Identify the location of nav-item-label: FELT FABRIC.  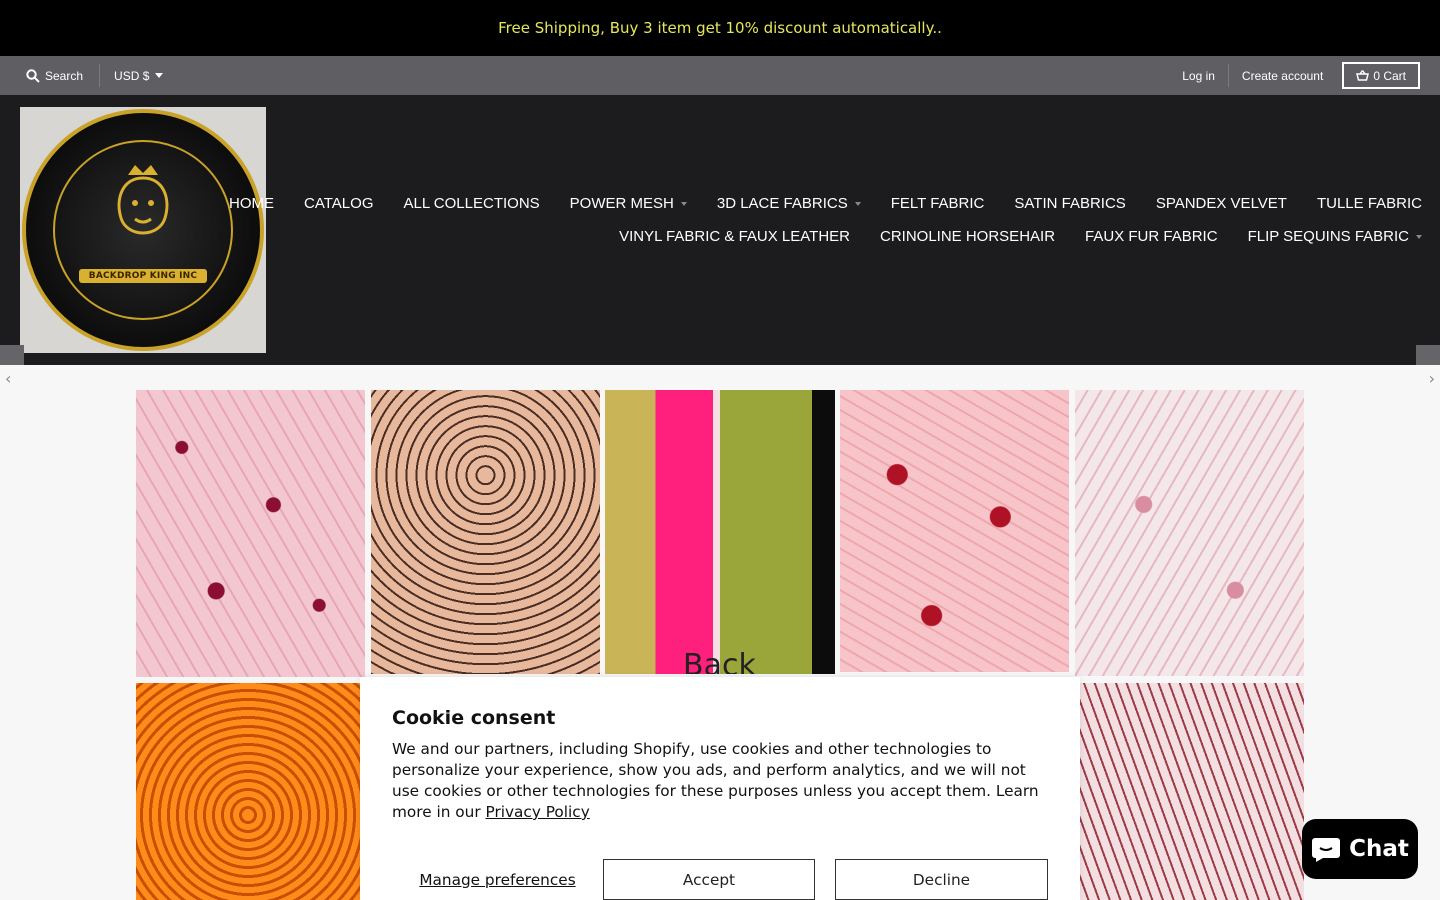
(937, 203).